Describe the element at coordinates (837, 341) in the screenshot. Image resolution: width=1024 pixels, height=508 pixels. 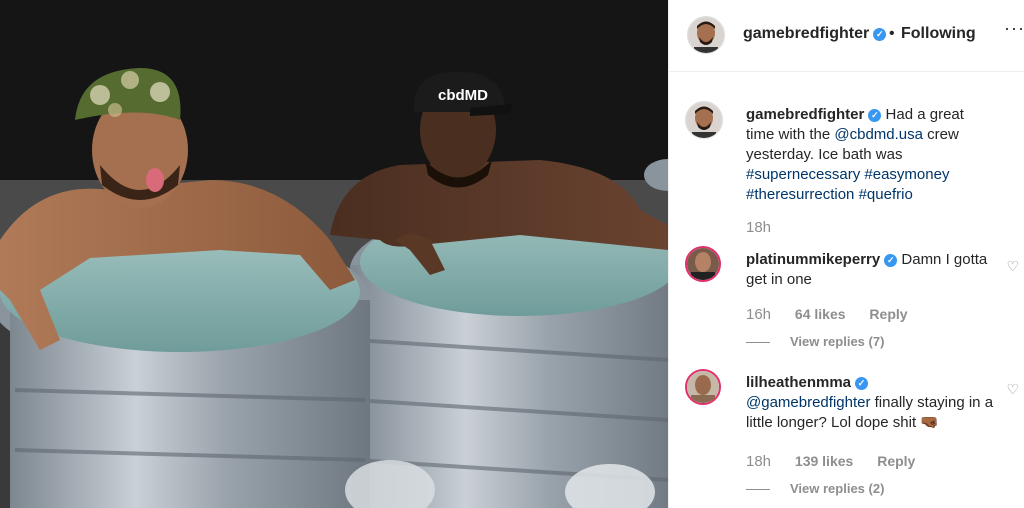
I see `view-replies-label: View replies (7)` at that location.